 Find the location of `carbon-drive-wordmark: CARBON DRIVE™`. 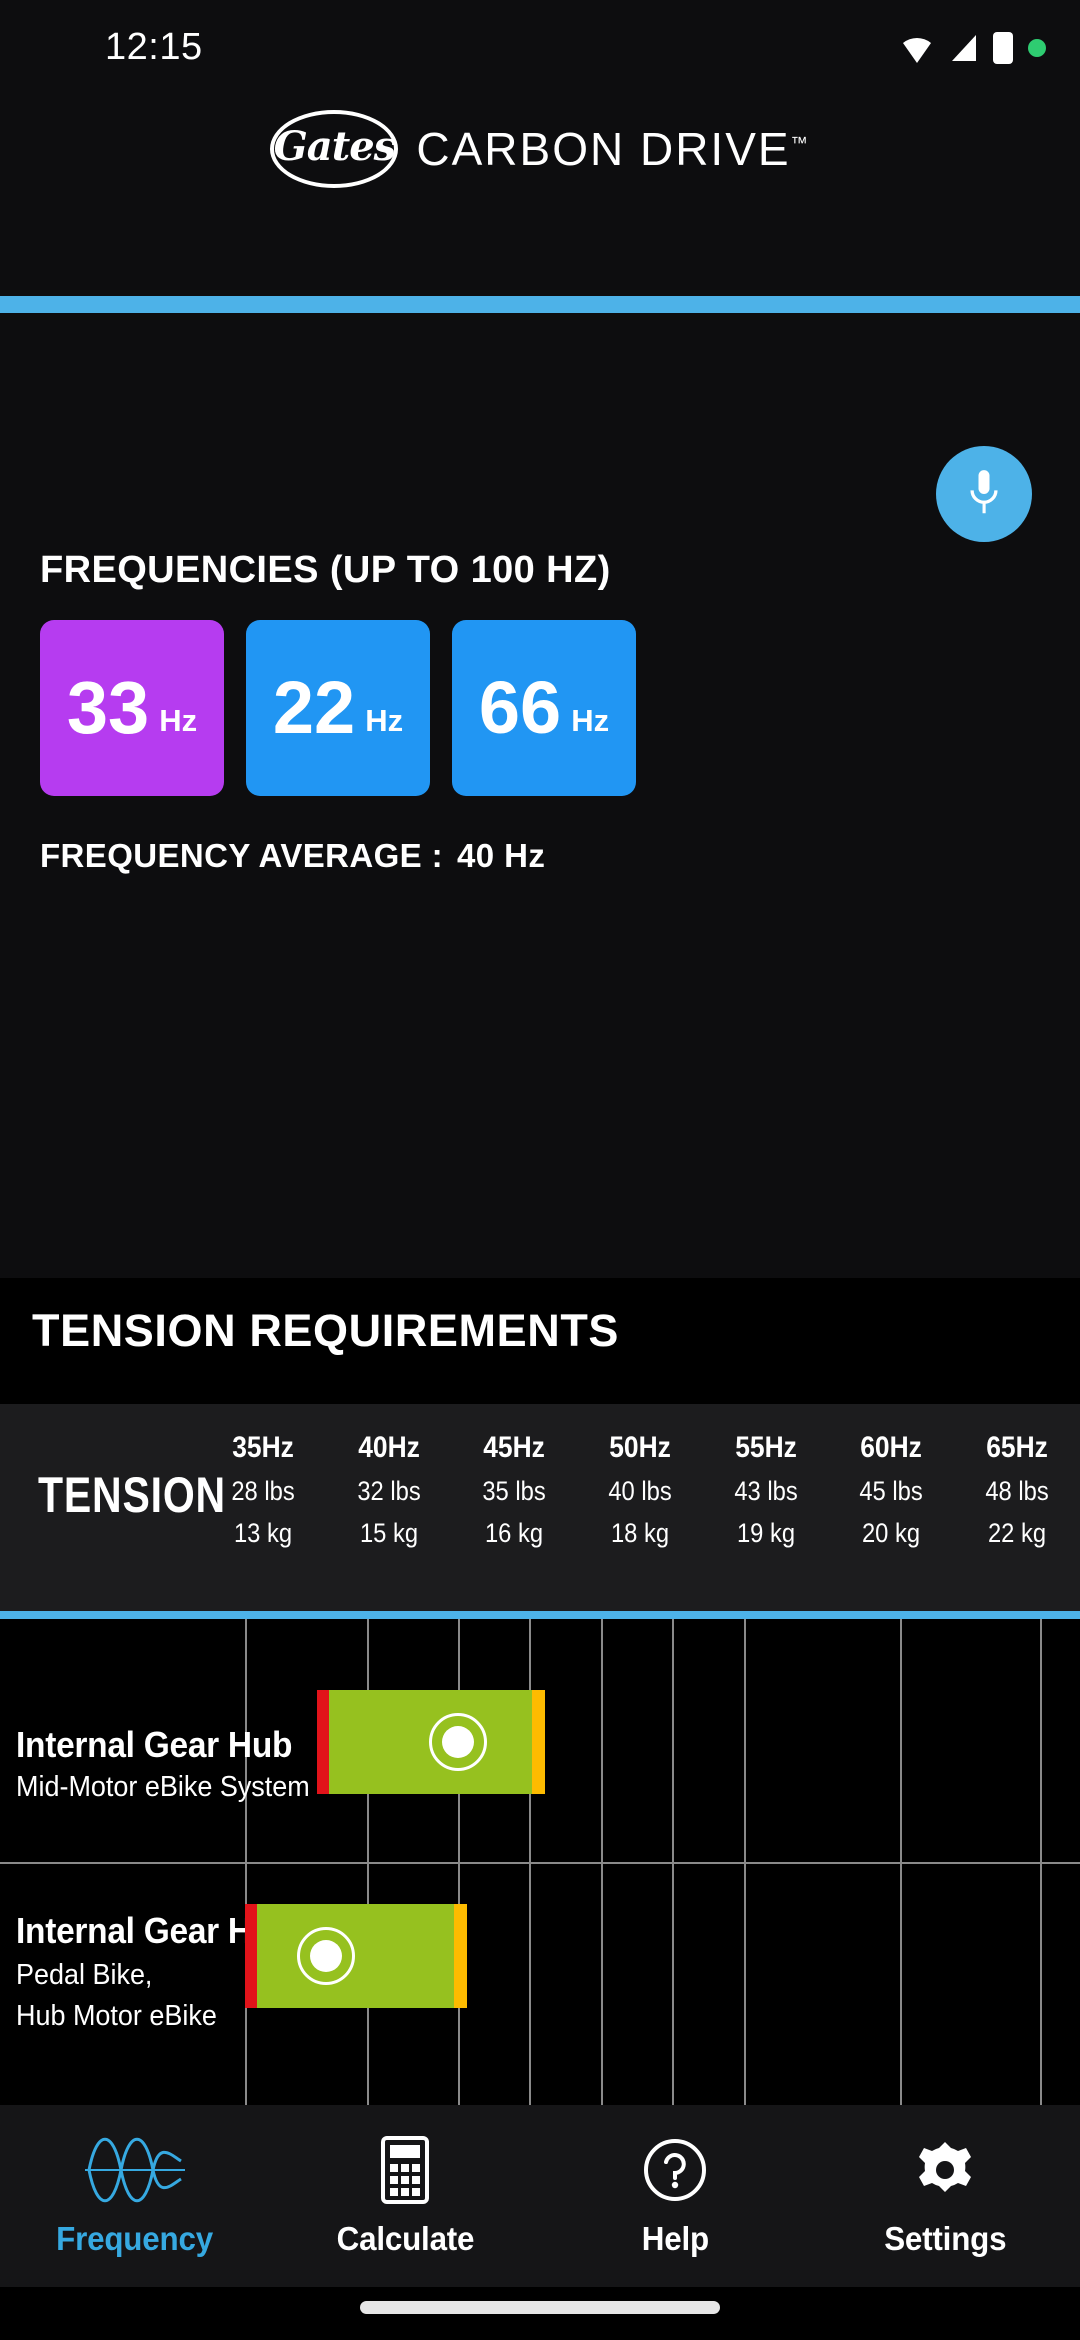

carbon-drive-wordmark: CARBON DRIVE™ is located at coordinates (612, 149).